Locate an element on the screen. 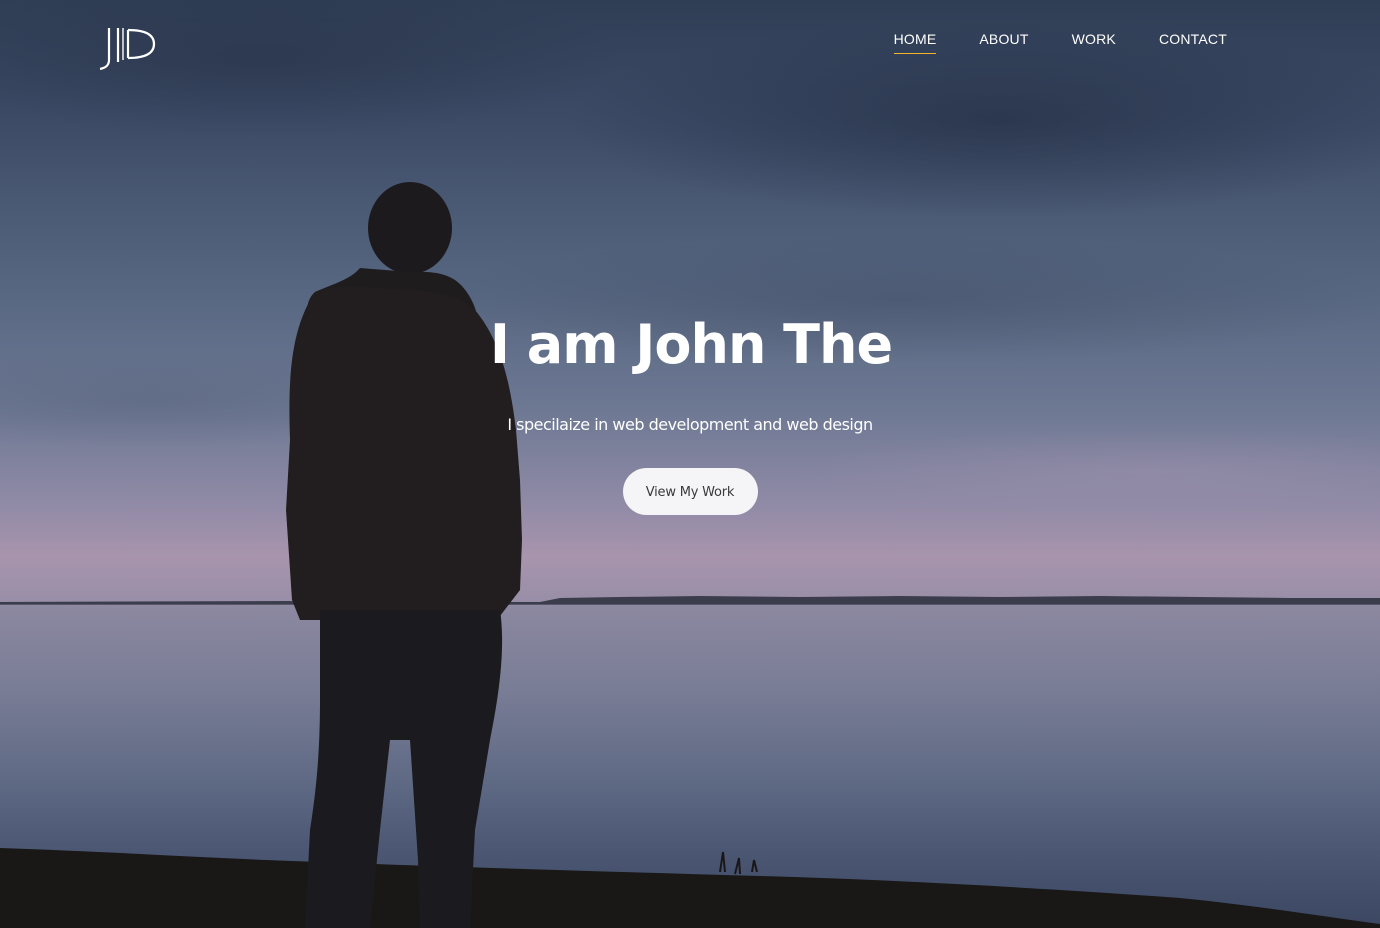 The height and width of the screenshot is (928, 1380). hero-title: I am John The is located at coordinates (691, 344).